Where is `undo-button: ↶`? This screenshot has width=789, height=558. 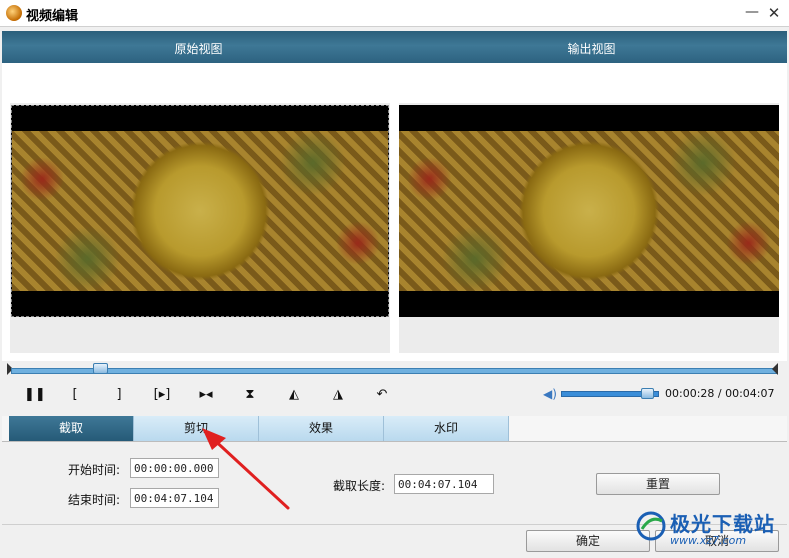 undo-button: ↶ is located at coordinates (382, 395).